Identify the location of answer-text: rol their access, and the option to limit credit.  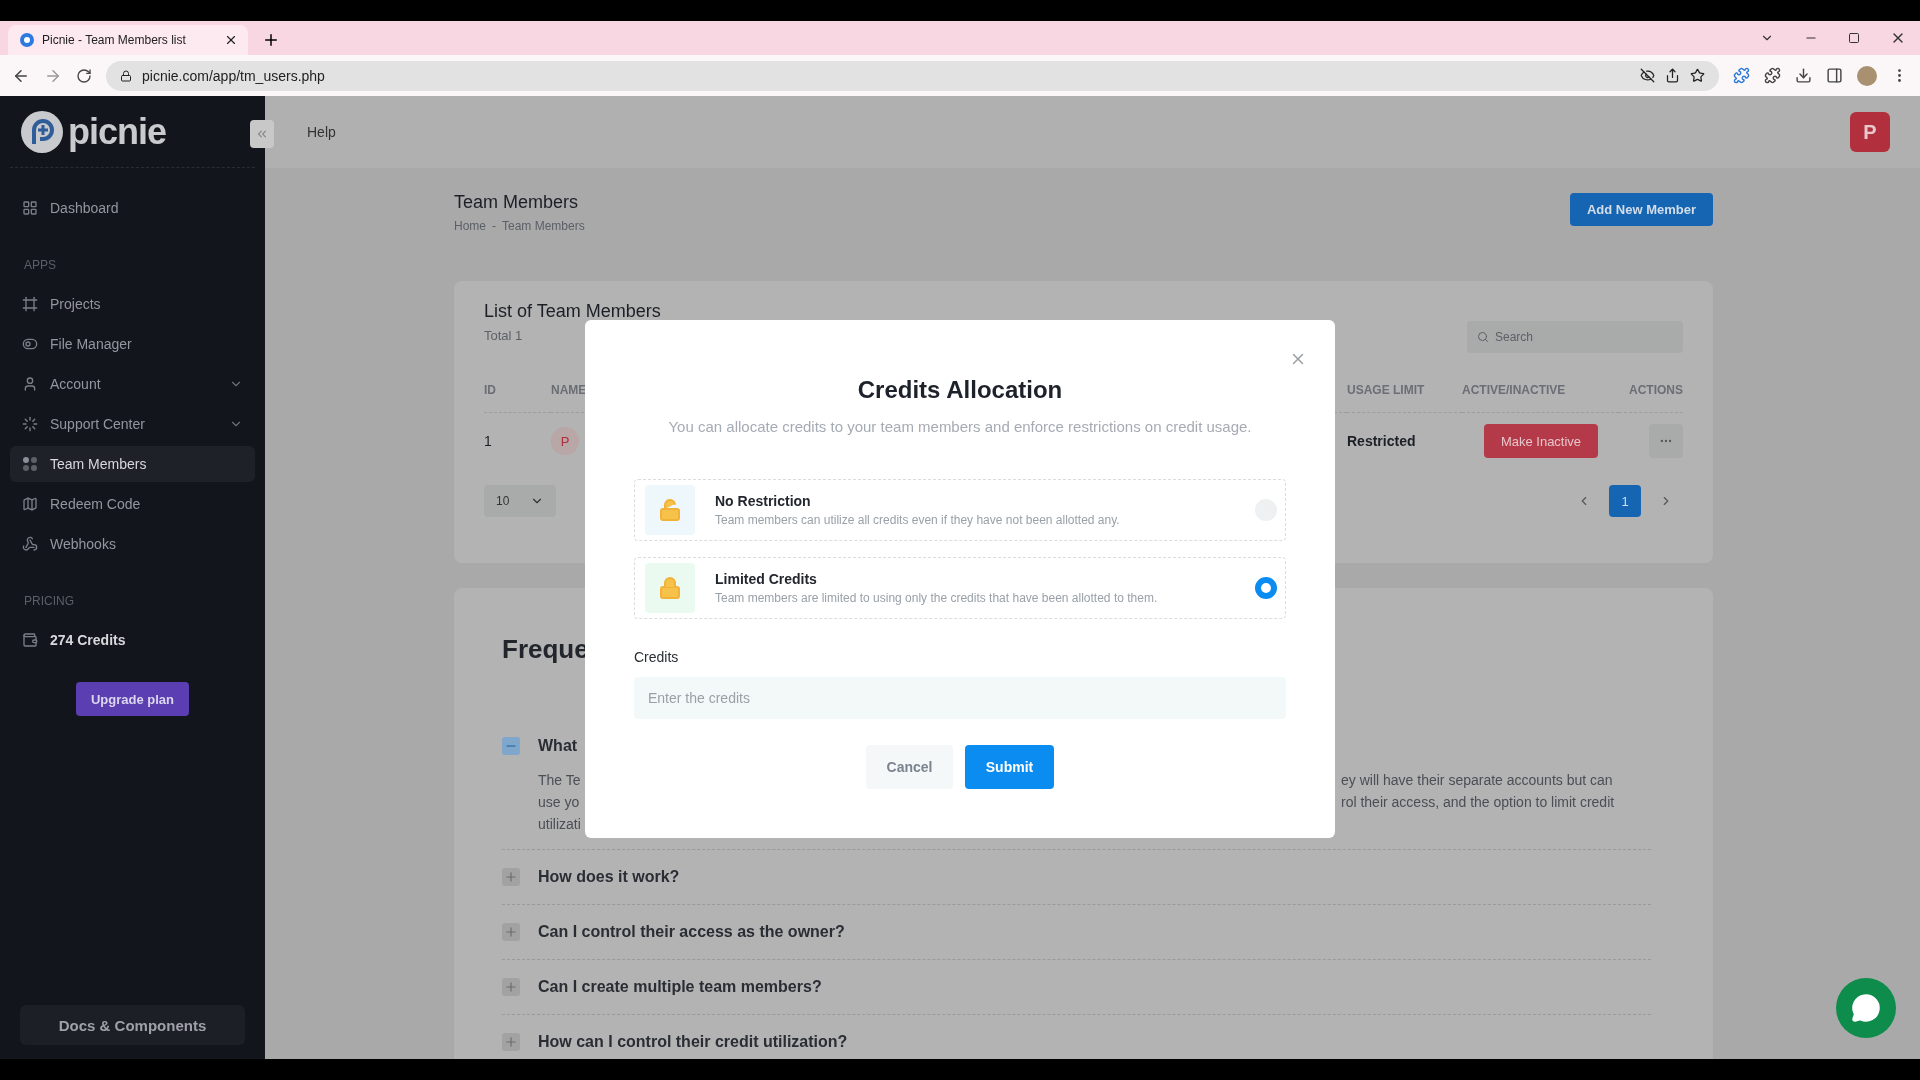
(1478, 802).